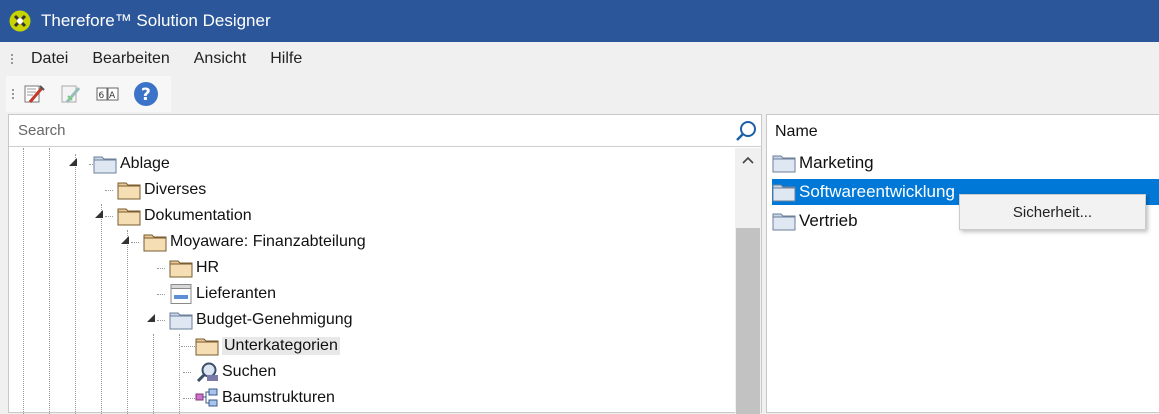 The height and width of the screenshot is (414, 1159). What do you see at coordinates (206, 397) in the screenshot?
I see `tree-structure-icon` at bounding box center [206, 397].